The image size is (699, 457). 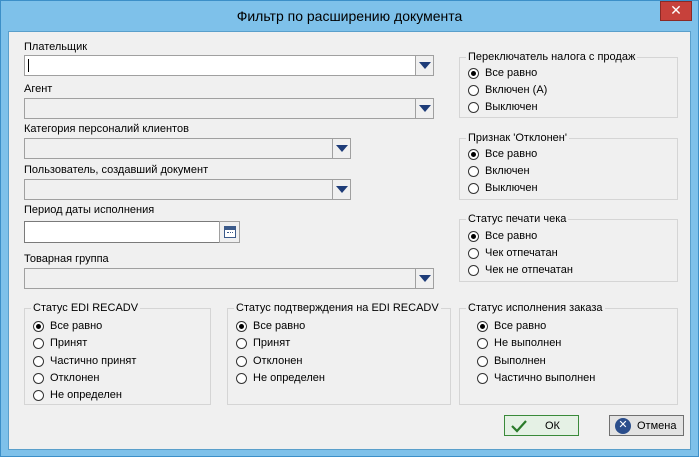 I want to click on personal-category-combobox, so click(x=187, y=148).